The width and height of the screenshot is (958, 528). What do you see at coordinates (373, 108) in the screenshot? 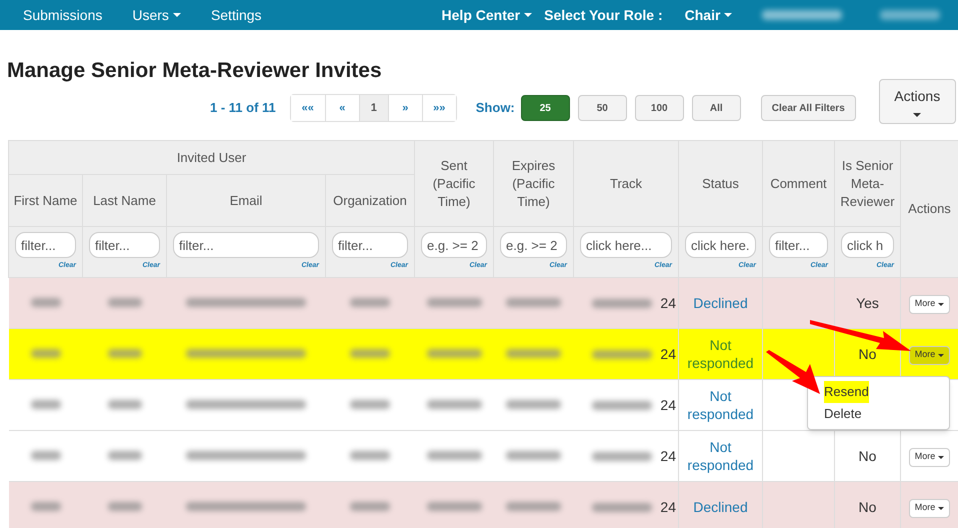
I see `pagination-button: 1` at bounding box center [373, 108].